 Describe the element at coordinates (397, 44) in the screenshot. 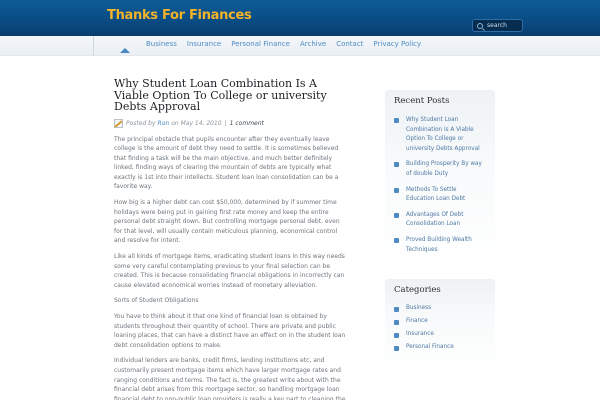

I see `nav-item-privacy-policy: Privacy Policy` at that location.